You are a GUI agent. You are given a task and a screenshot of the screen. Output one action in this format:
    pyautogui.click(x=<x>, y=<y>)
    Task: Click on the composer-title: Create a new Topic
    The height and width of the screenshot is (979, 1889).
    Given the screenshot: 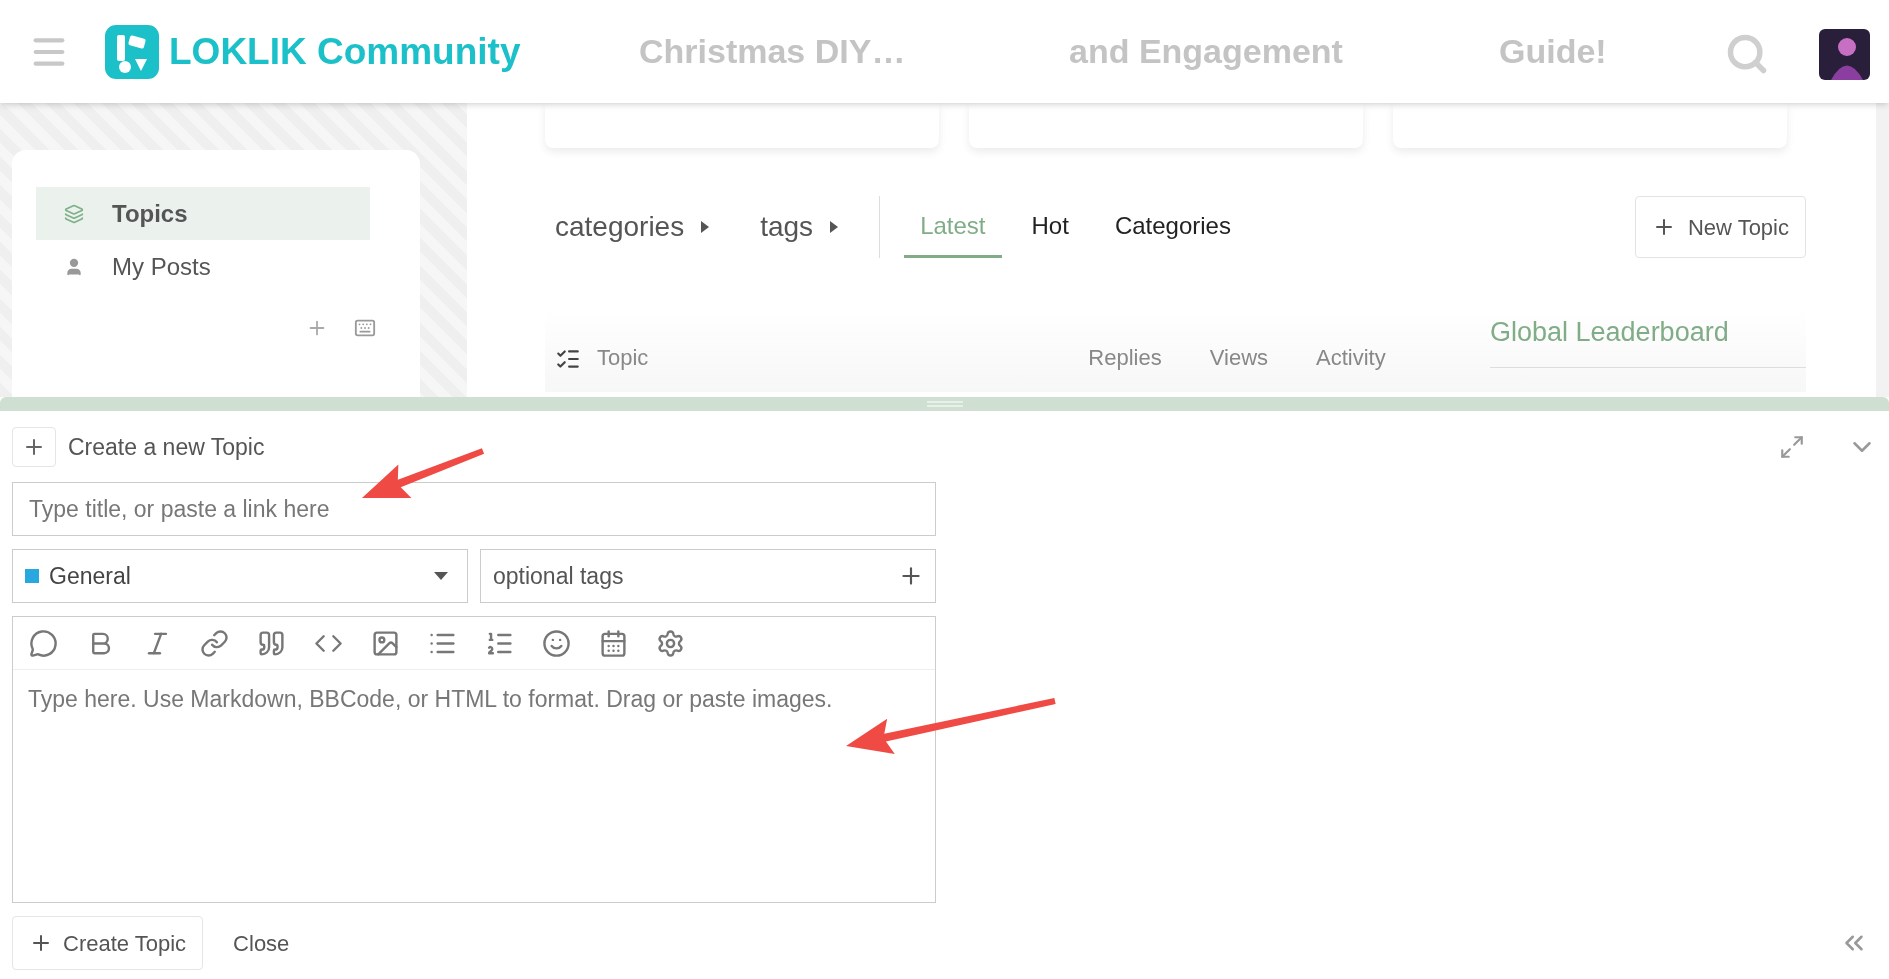 What is the action you would take?
    pyautogui.click(x=166, y=447)
    